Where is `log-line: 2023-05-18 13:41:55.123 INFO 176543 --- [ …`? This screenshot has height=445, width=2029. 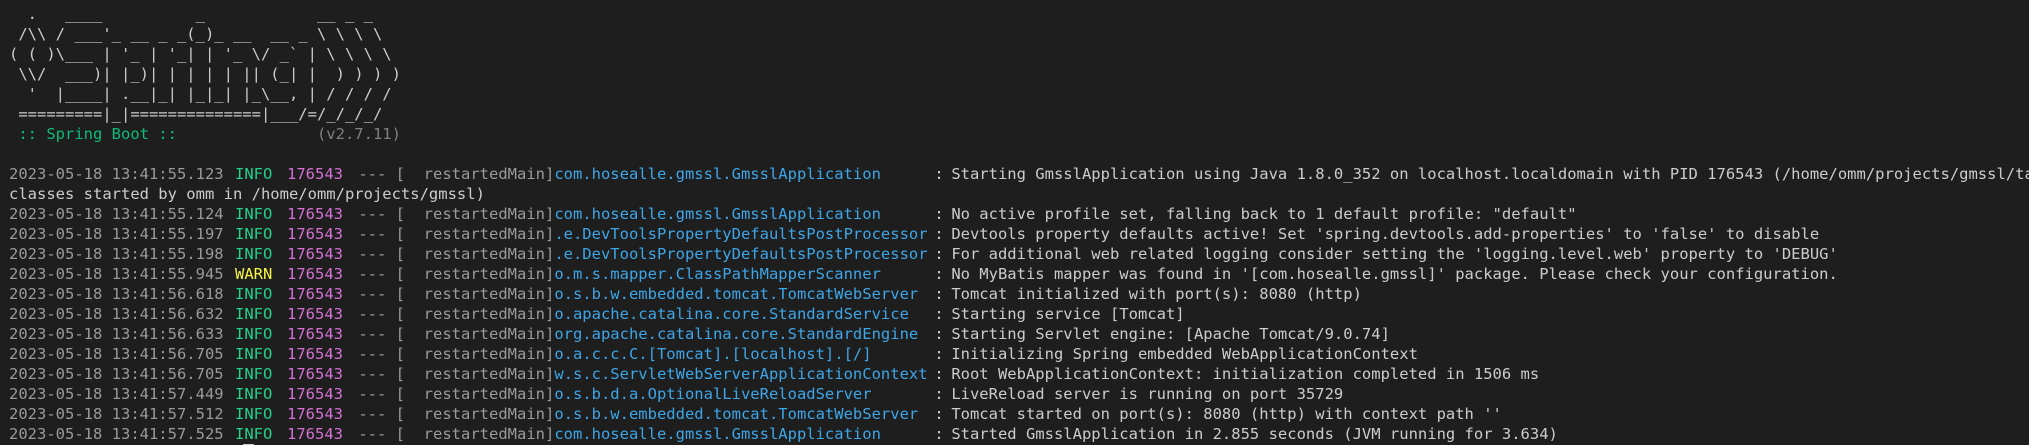 log-line: 2023-05-18 13:41:55.123 INFO 176543 --- [ … is located at coordinates (1019, 174).